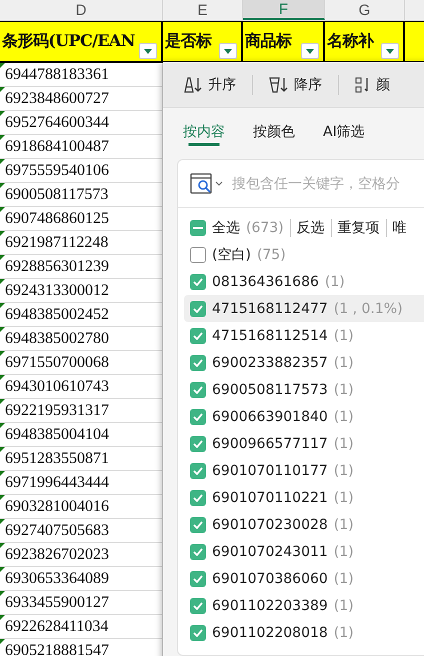 This screenshot has width=424, height=656. I want to click on filter-item: 6901102208018 (1), so click(304, 632).